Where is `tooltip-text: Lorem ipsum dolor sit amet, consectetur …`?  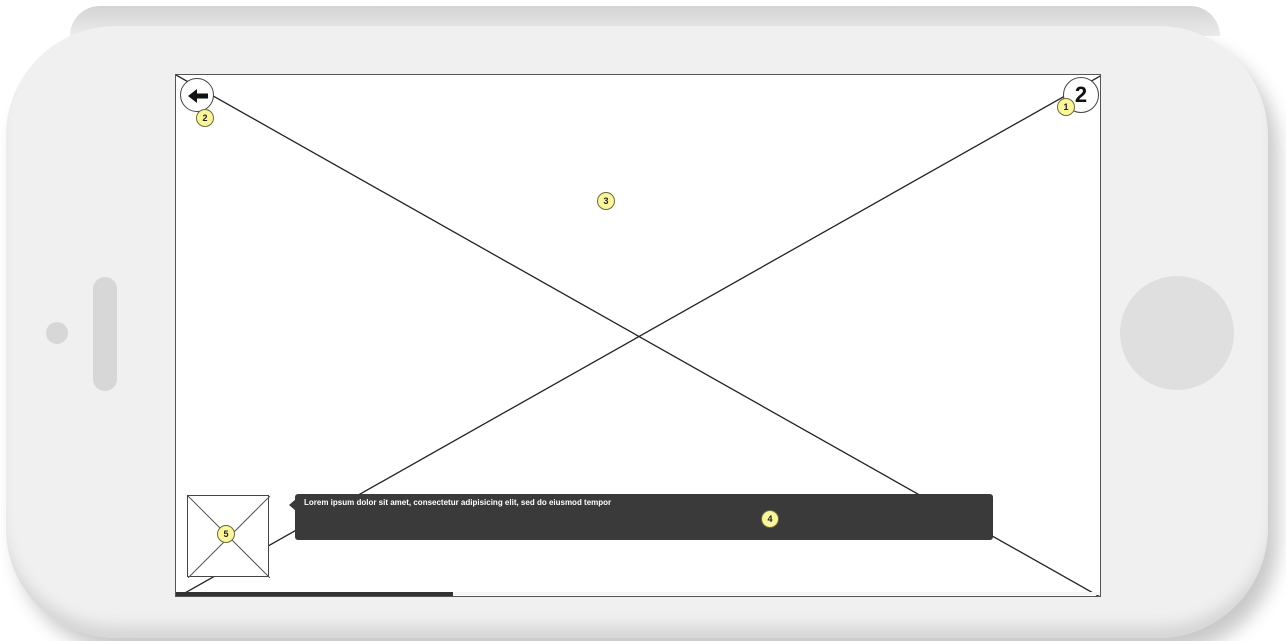 tooltip-text: Lorem ipsum dolor sit amet, consectetur … is located at coordinates (458, 502).